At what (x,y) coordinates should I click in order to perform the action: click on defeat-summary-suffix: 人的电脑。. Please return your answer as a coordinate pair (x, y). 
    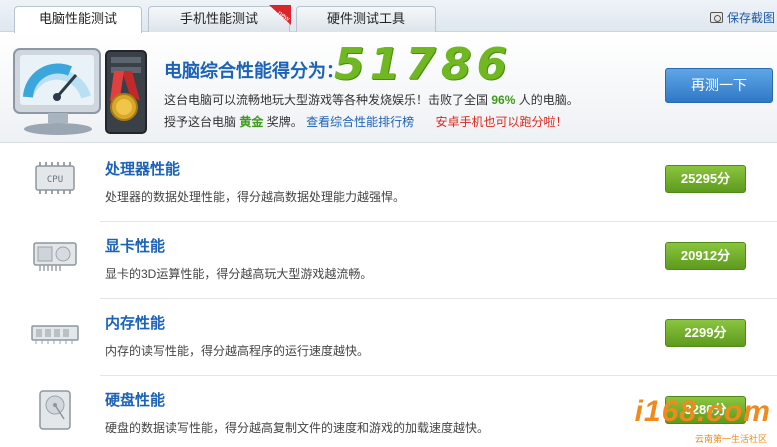
    Looking at the image, I should click on (548, 100).